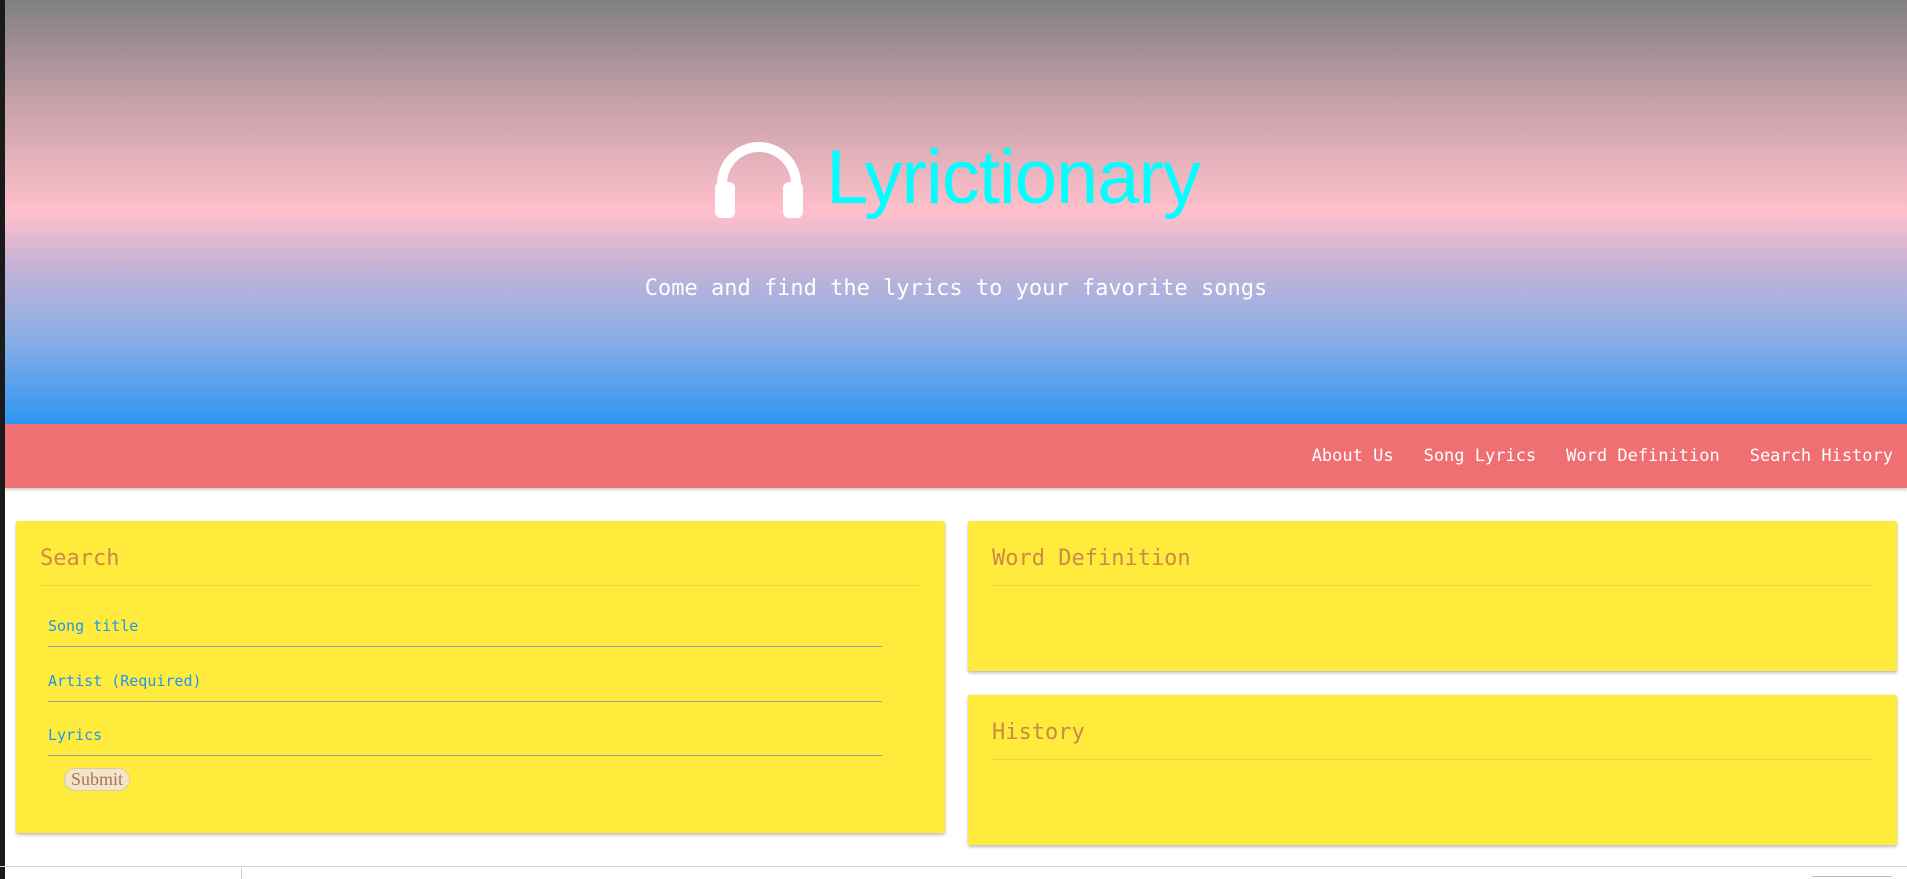 The height and width of the screenshot is (879, 1907). I want to click on brand-name: Lyrictionary, so click(1013, 177).